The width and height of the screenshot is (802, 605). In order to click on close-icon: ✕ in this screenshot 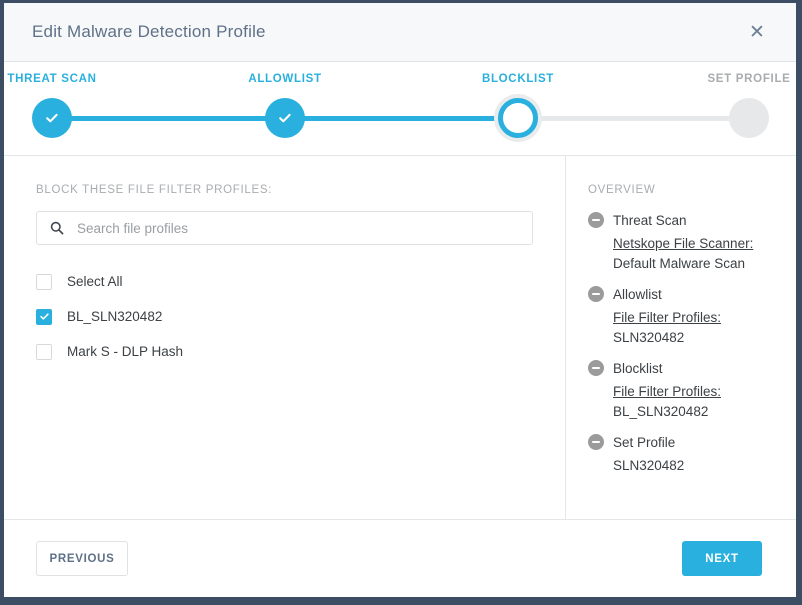, I will do `click(757, 32)`.